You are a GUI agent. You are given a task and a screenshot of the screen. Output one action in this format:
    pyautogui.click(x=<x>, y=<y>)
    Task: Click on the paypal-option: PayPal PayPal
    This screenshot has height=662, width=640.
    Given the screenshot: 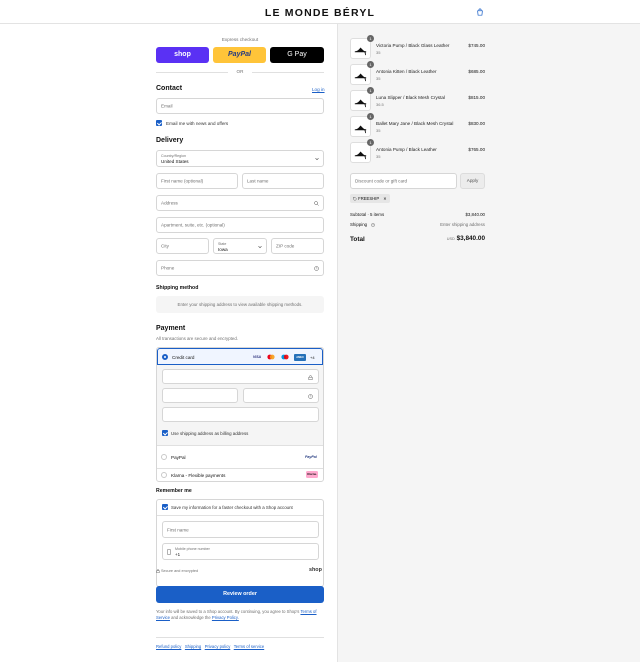 What is the action you would take?
    pyautogui.click(x=240, y=457)
    